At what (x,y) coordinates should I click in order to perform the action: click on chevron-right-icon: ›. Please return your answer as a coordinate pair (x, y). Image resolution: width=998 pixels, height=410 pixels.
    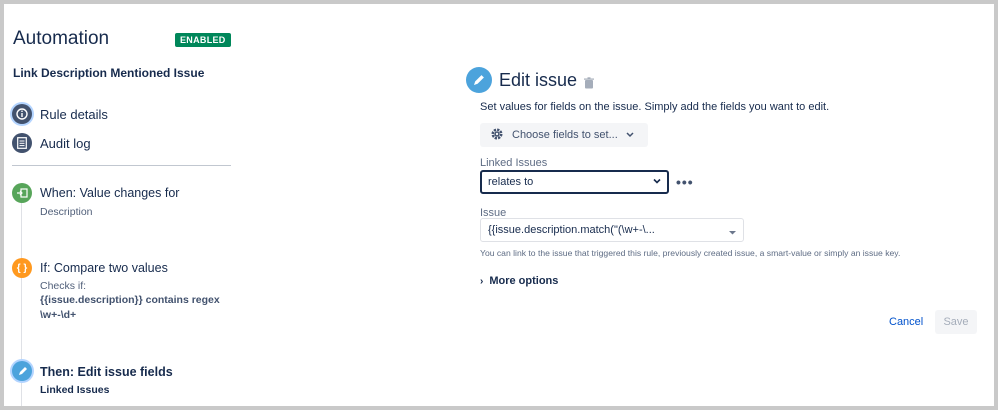
    Looking at the image, I should click on (482, 281).